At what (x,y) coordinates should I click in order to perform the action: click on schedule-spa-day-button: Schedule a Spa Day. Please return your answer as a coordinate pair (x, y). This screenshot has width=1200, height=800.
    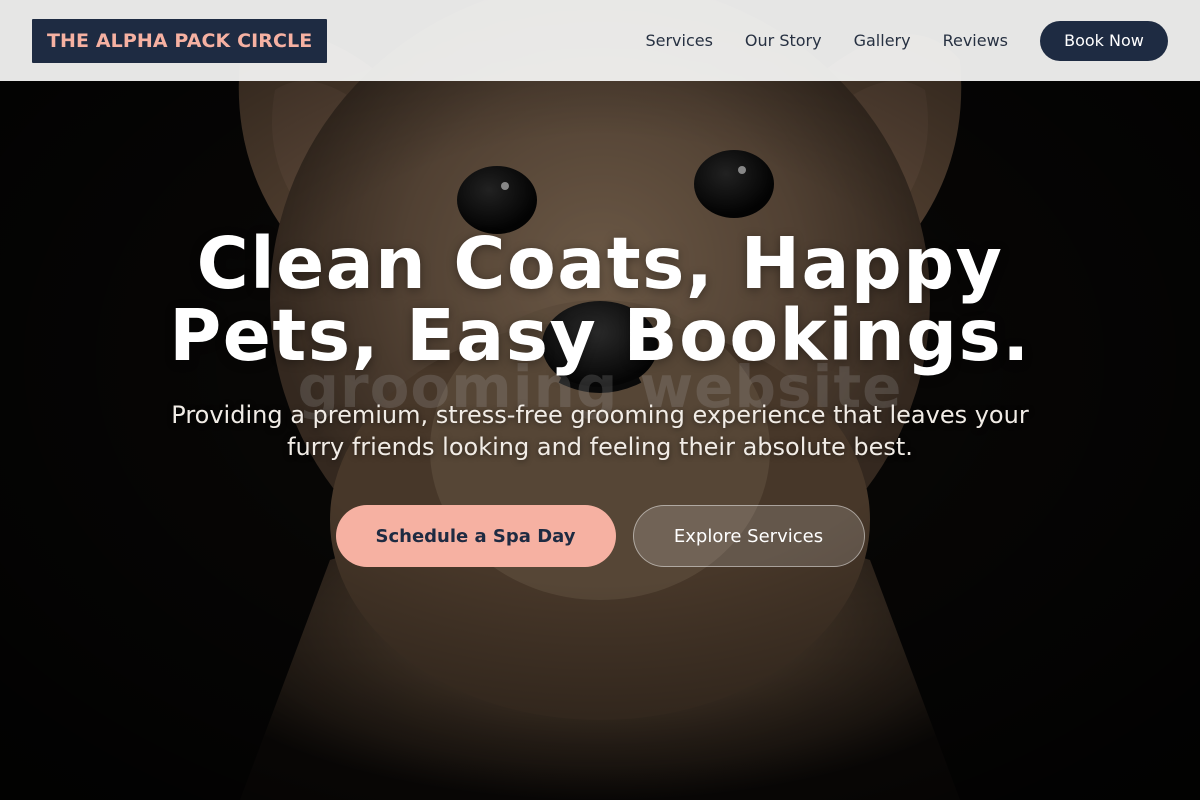
    Looking at the image, I should click on (475, 536).